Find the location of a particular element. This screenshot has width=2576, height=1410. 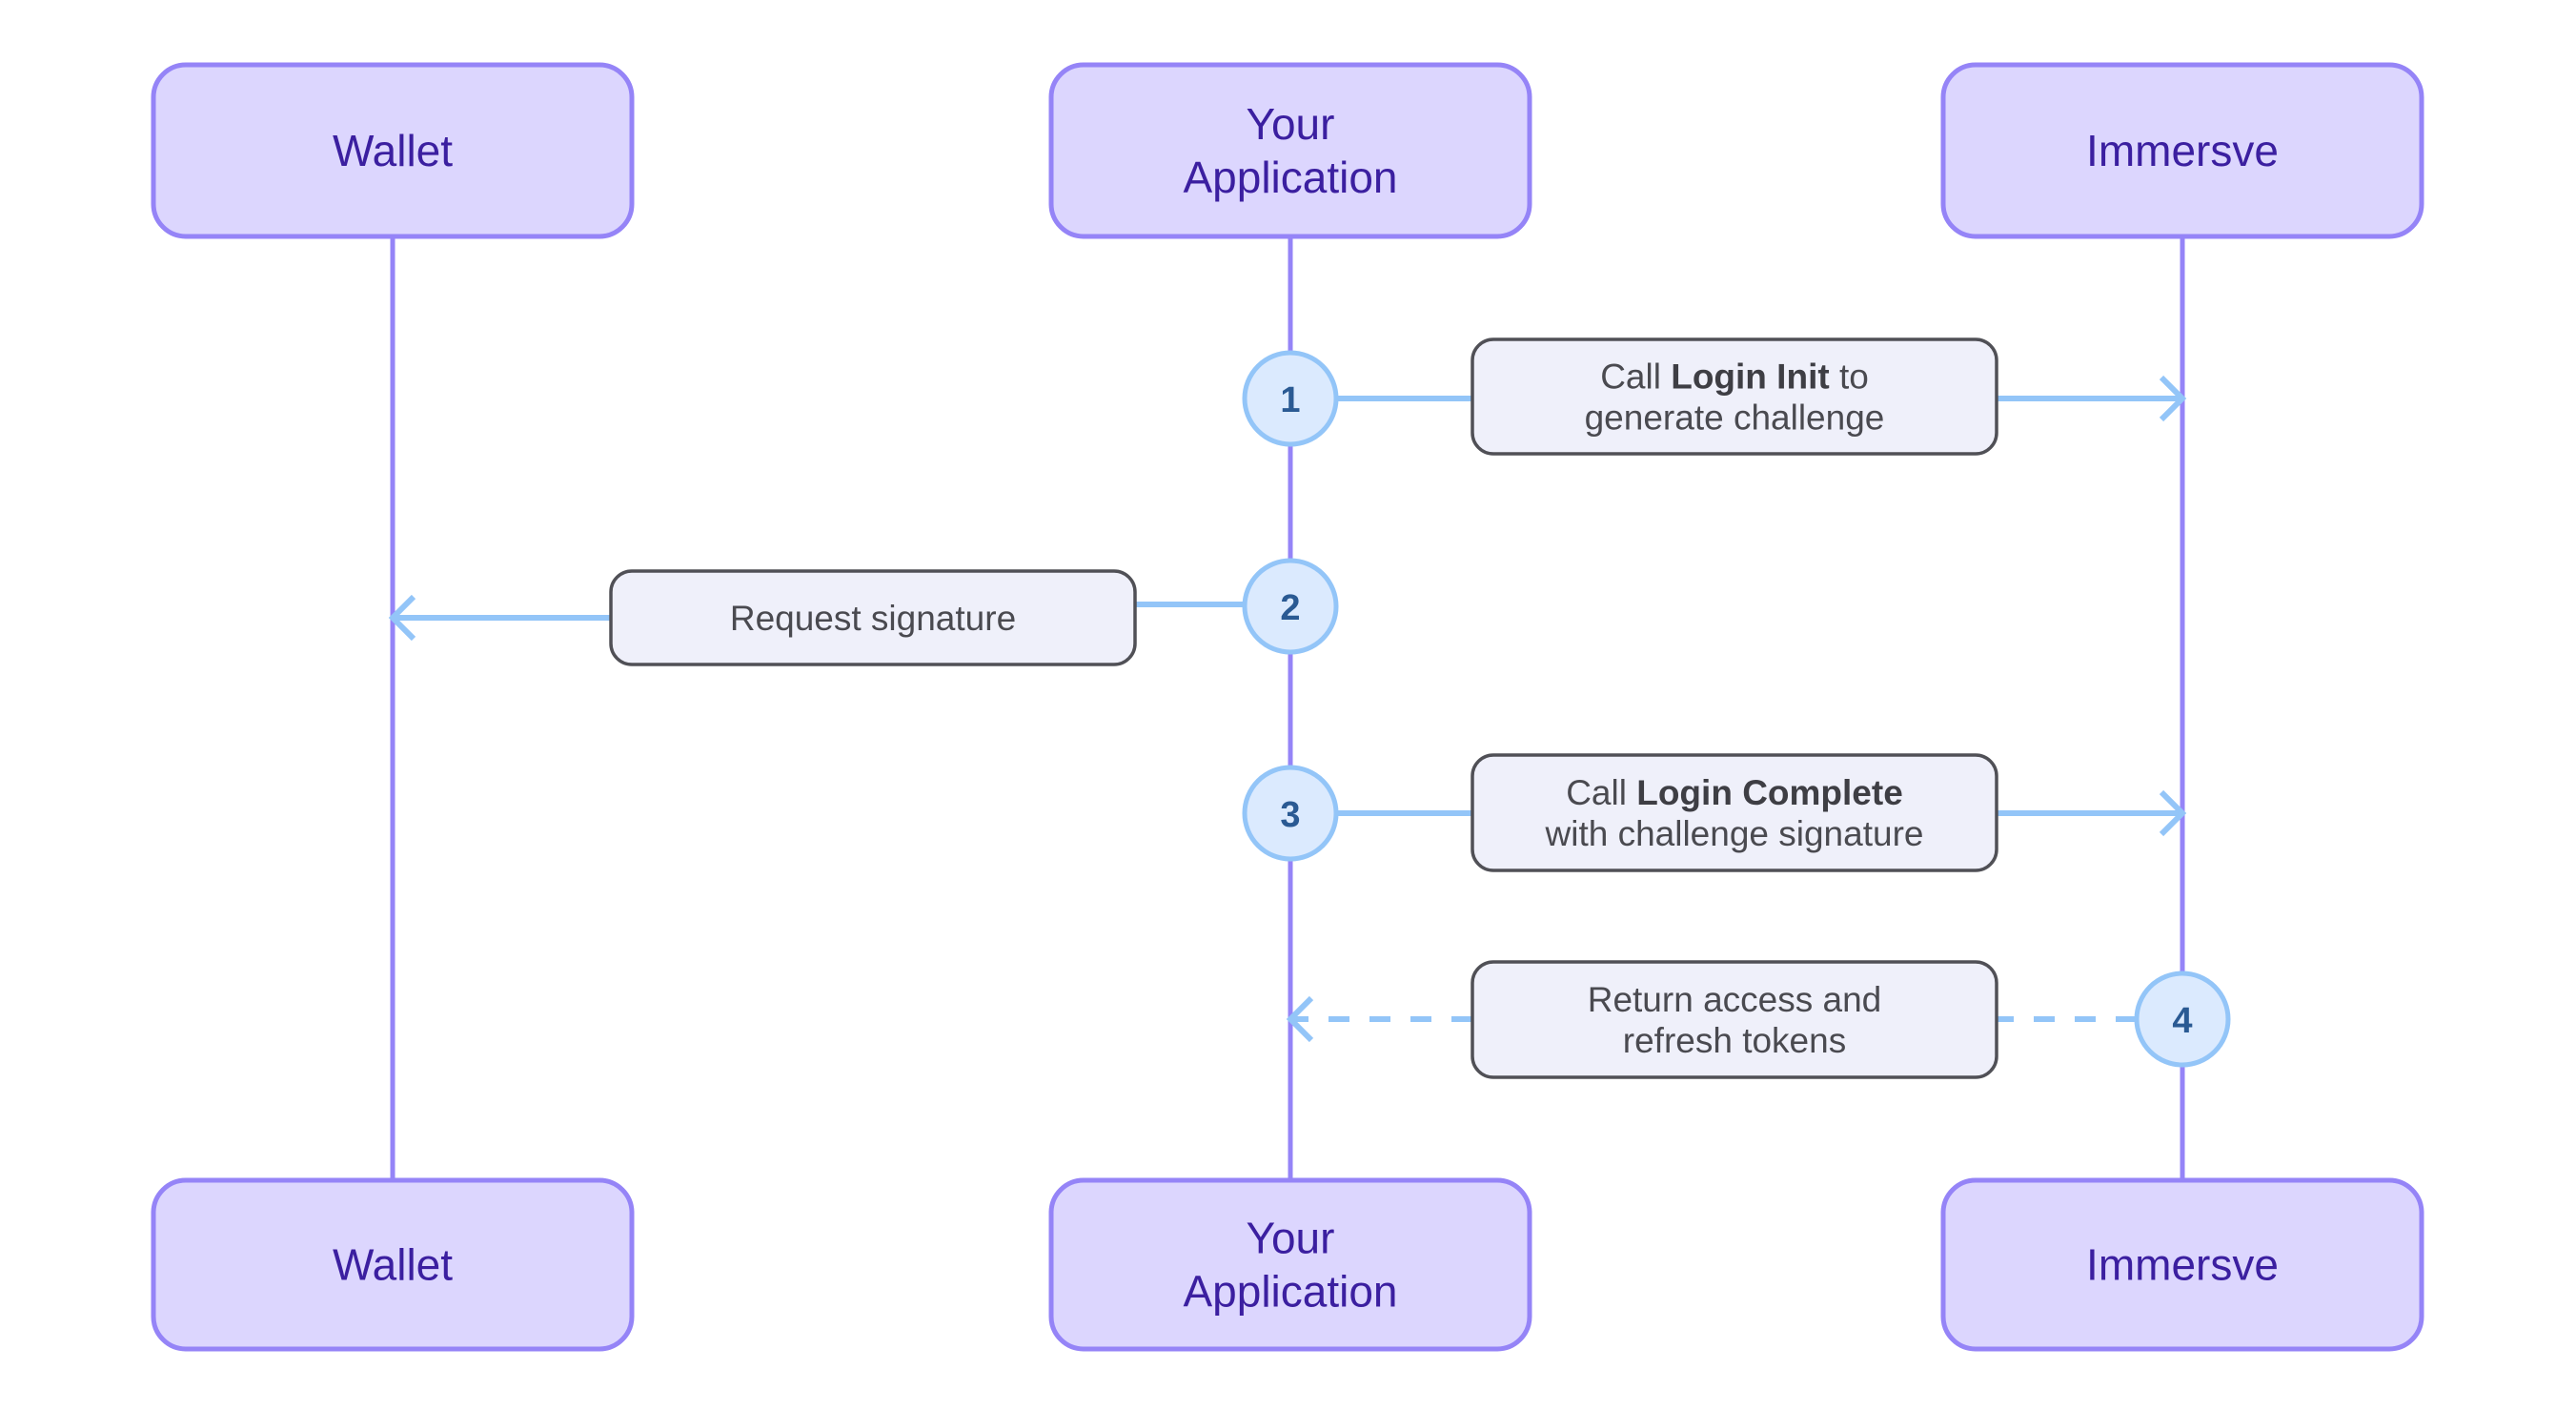

step-number: 3 is located at coordinates (1290, 815).